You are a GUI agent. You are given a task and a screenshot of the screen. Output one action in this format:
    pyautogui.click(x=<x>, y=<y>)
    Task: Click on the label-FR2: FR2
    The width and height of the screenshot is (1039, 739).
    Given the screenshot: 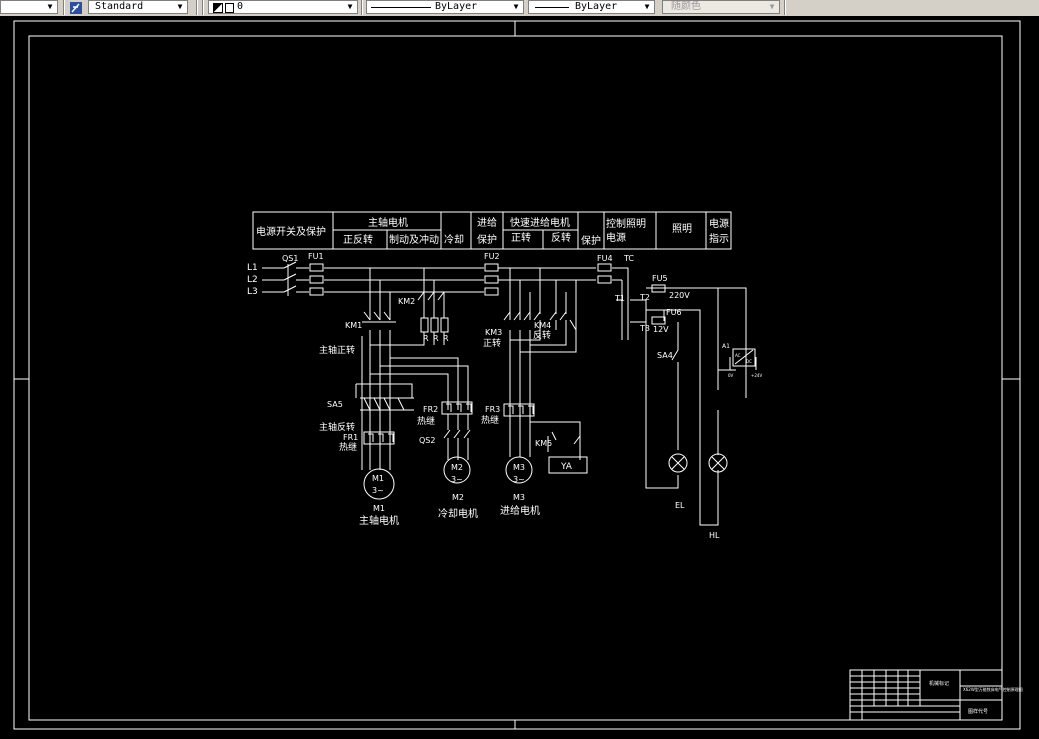 What is the action you would take?
    pyautogui.click(x=430, y=409)
    